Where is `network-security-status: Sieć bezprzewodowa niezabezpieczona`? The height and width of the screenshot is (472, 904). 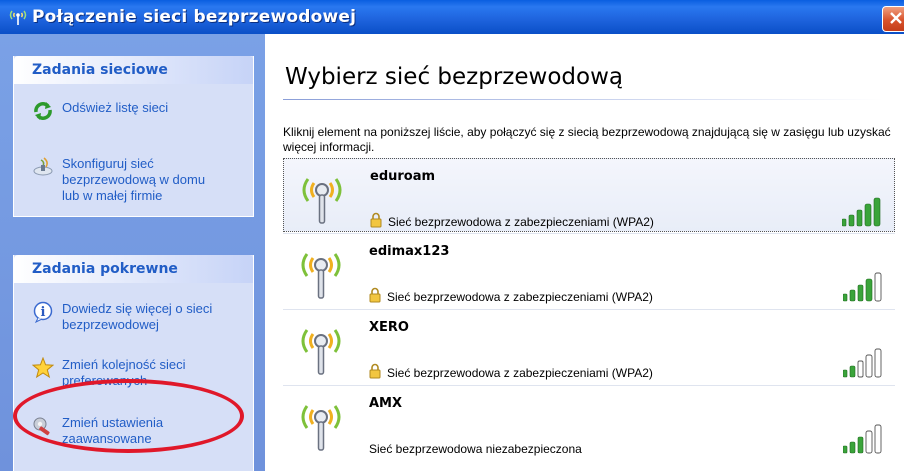
network-security-status: Sieć bezprzewodowa niezabezpieczona is located at coordinates (475, 449).